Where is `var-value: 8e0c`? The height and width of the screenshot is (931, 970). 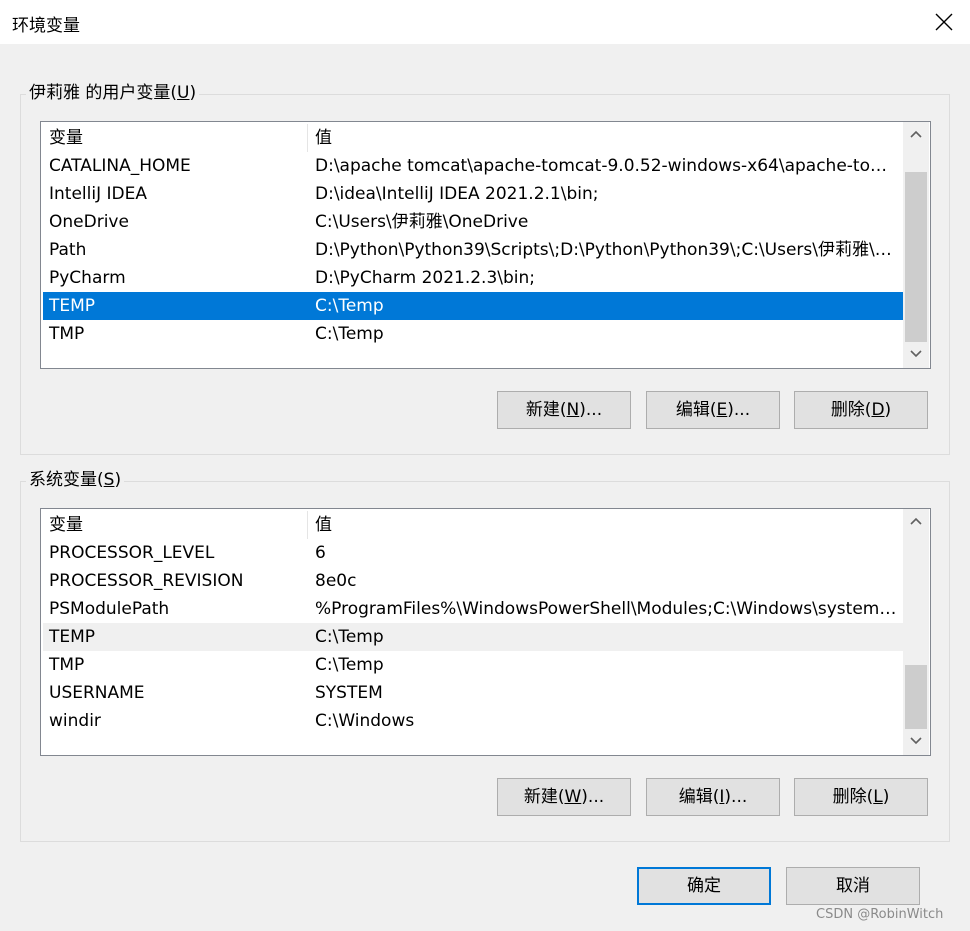 var-value: 8e0c is located at coordinates (336, 581).